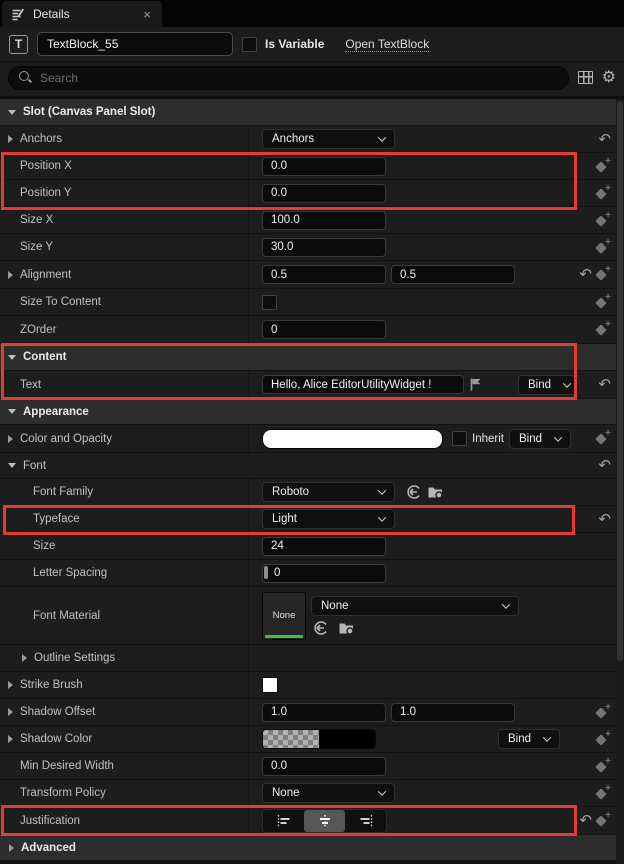  I want to click on zorder-input, so click(324, 329).